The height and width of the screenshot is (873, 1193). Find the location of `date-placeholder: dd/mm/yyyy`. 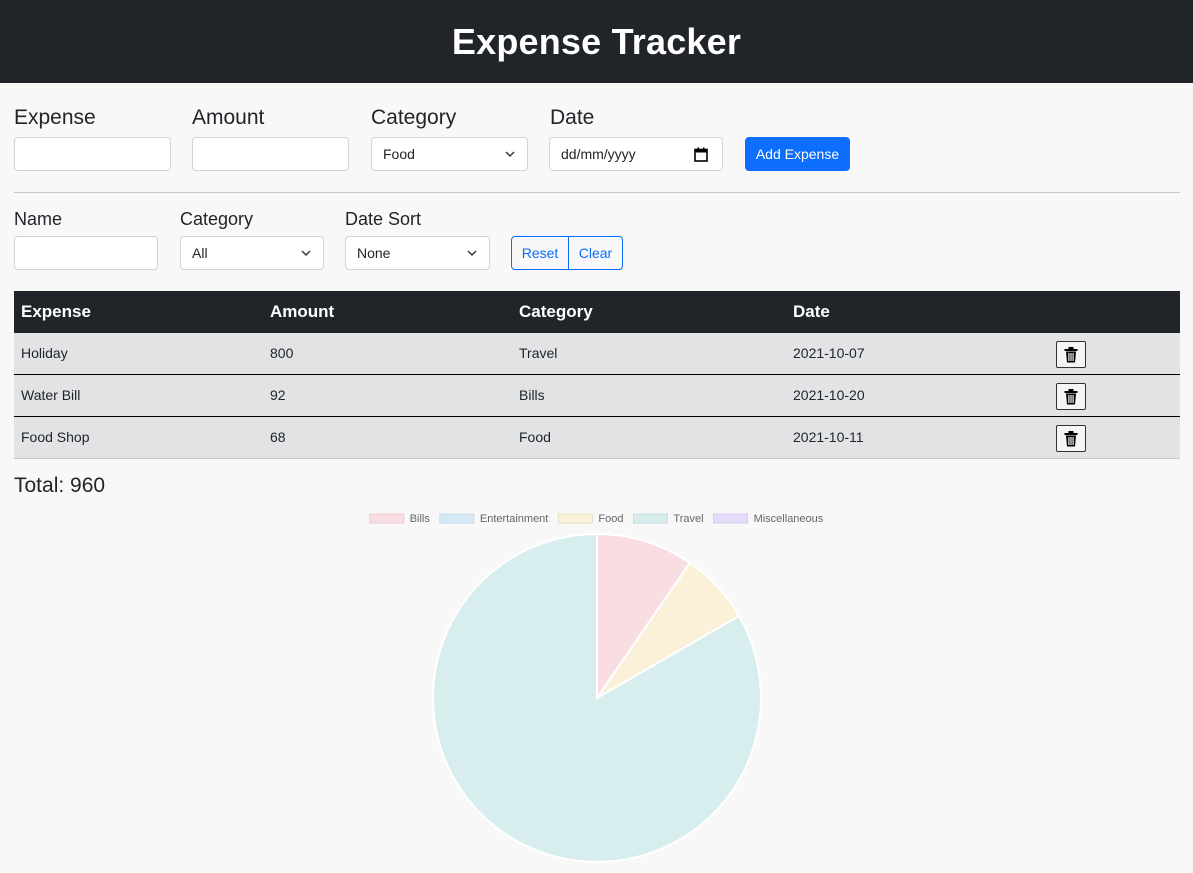

date-placeholder: dd/mm/yyyy is located at coordinates (598, 154).